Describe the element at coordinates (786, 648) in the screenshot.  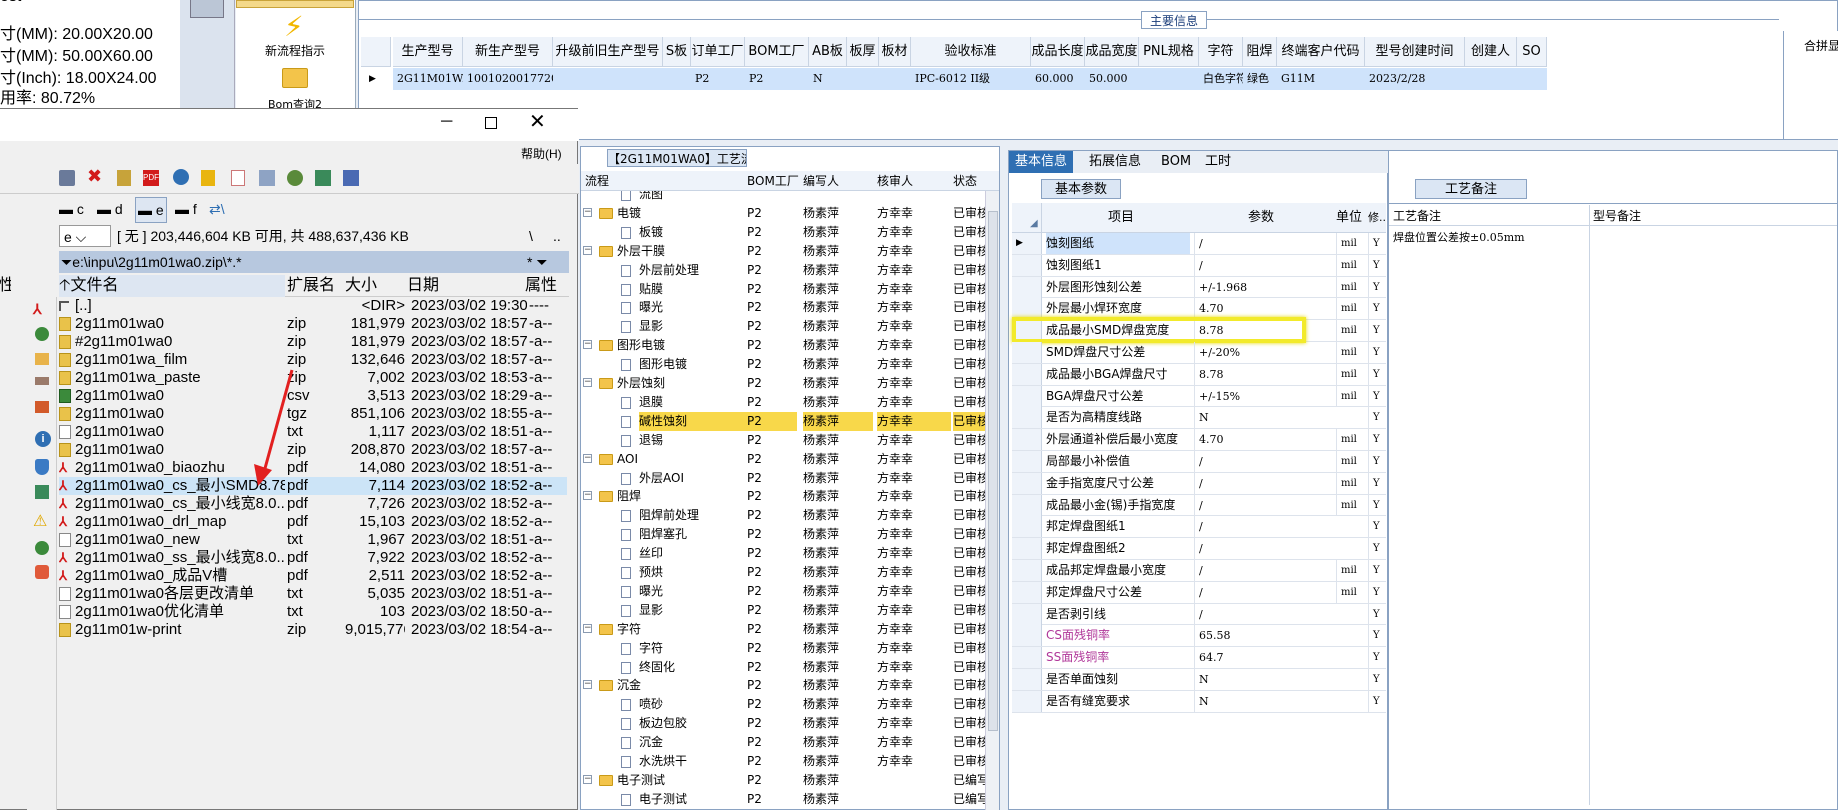
I see `process-row: 字符 P2 杨素萍 方幸幸 已审核` at that location.